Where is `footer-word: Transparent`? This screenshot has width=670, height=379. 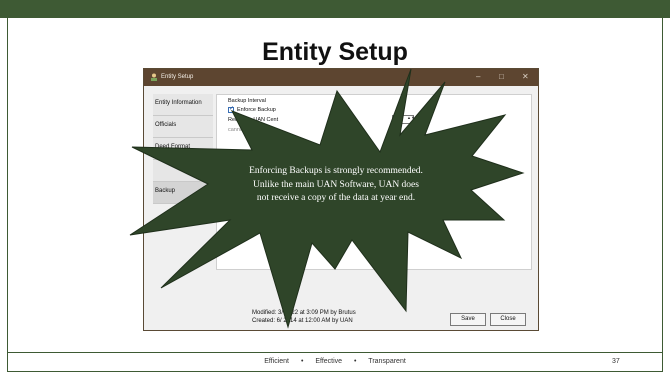 footer-word: Transparent is located at coordinates (387, 361).